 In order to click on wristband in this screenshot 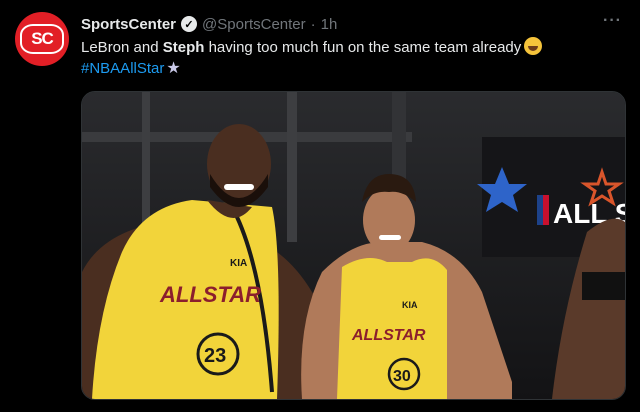, I will do `click(603, 286)`.